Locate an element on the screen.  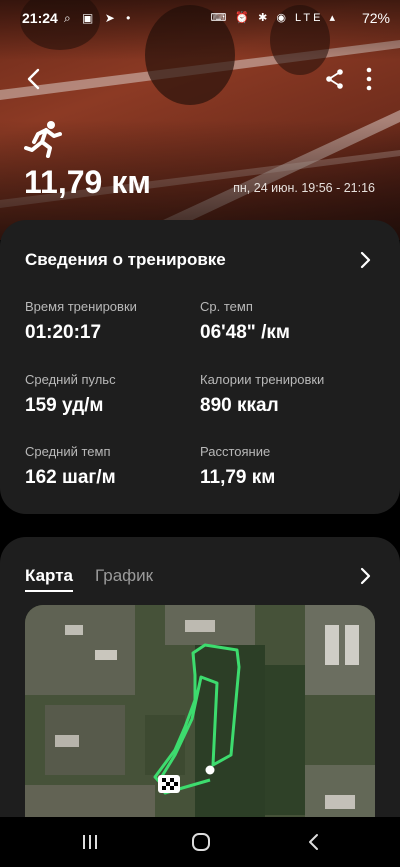
metric-label: Время тренировки is located at coordinates (81, 306).